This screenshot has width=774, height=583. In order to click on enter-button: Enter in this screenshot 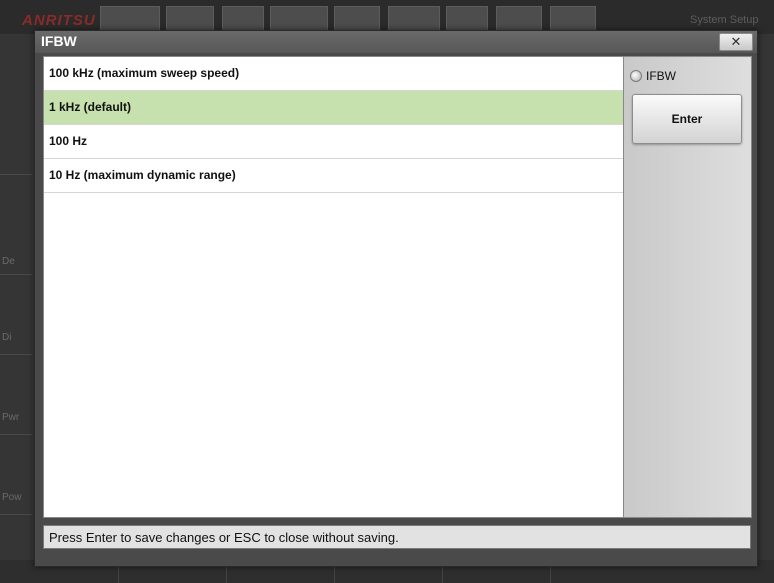, I will do `click(687, 119)`.